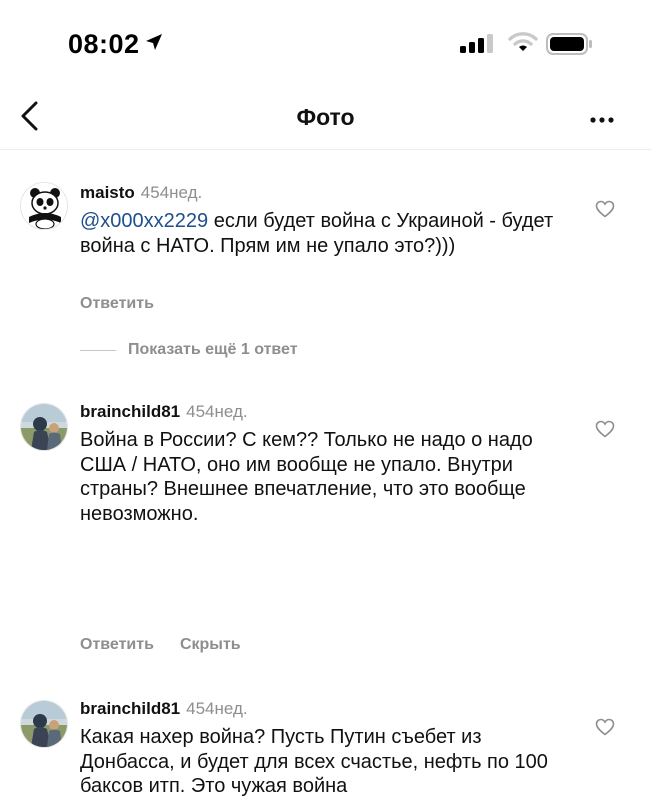  I want to click on comment-header: maisto 454нед., so click(141, 193).